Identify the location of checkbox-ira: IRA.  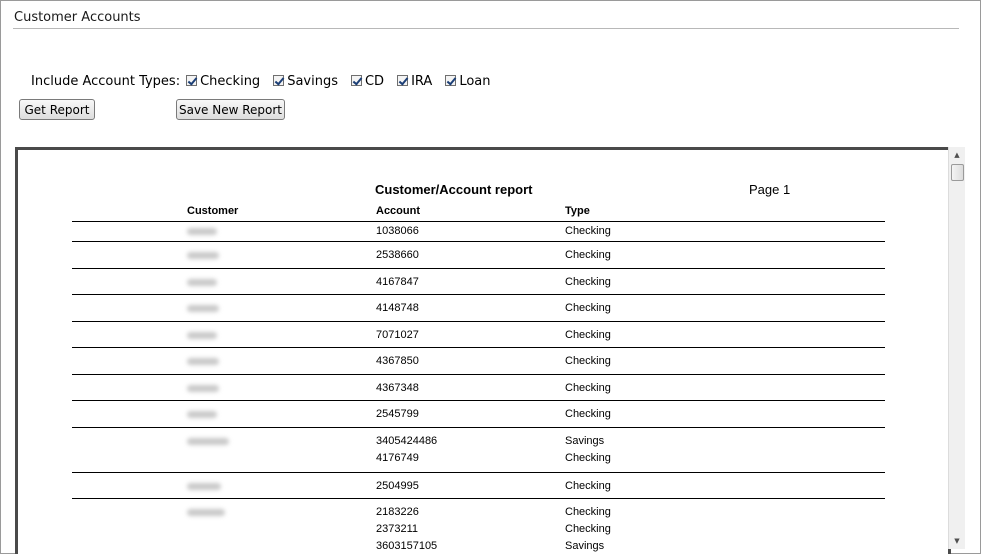
(414, 81).